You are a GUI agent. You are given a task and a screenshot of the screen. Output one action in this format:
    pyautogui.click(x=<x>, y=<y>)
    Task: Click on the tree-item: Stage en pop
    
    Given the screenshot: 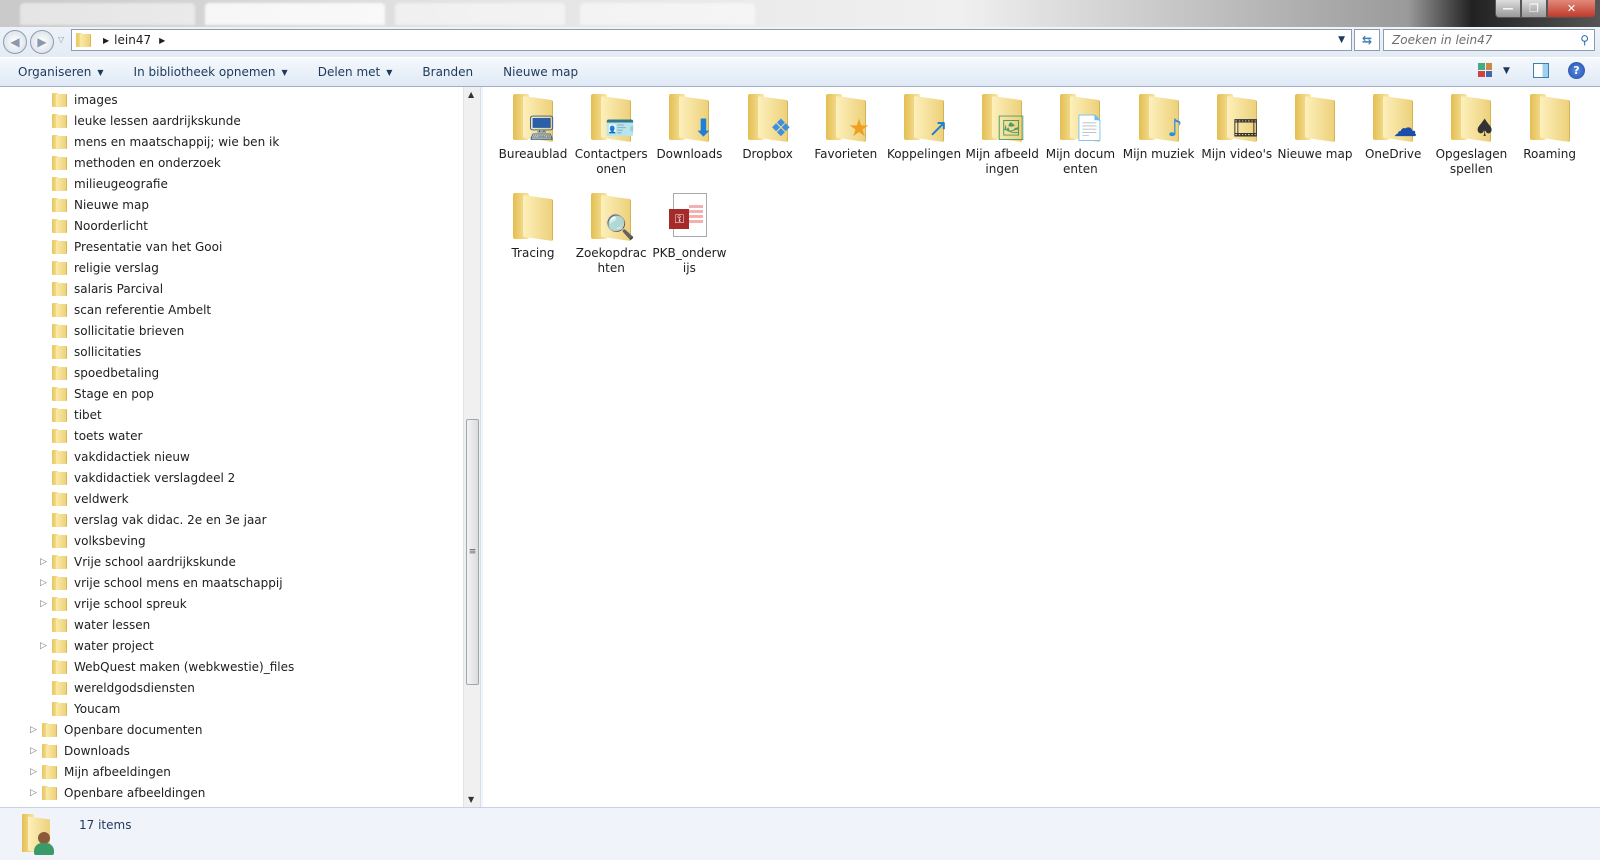 What is the action you would take?
    pyautogui.click(x=103, y=393)
    